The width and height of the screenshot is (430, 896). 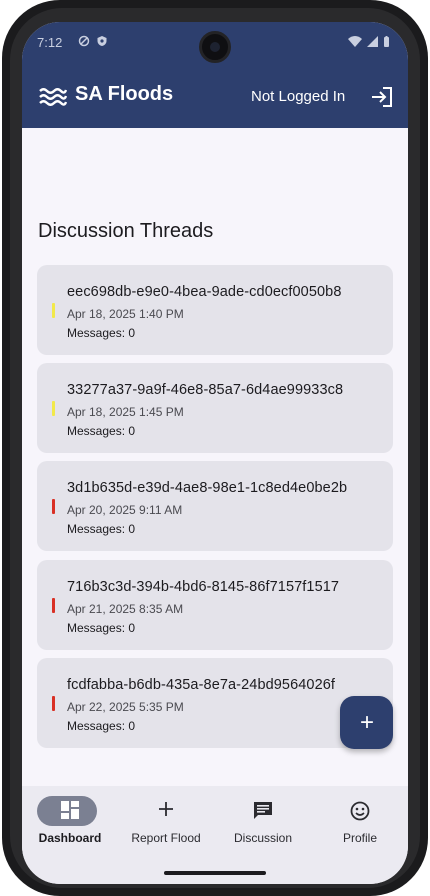 I want to click on shield-icon, so click(x=102, y=41).